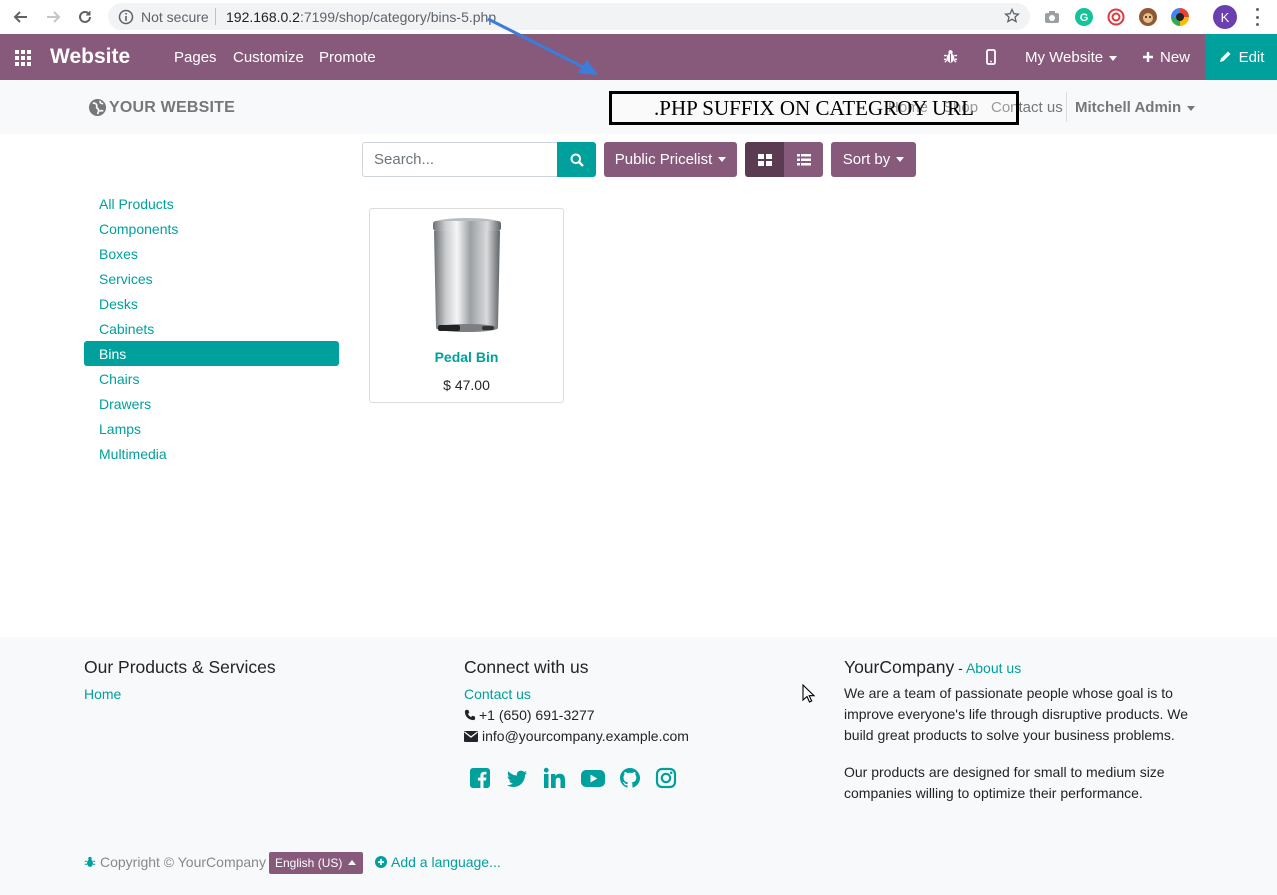 The image size is (1277, 895). Describe the element at coordinates (814, 108) in the screenshot. I see `annotation-box: .PHP SUFFIX ON CATEGROY URL` at that location.